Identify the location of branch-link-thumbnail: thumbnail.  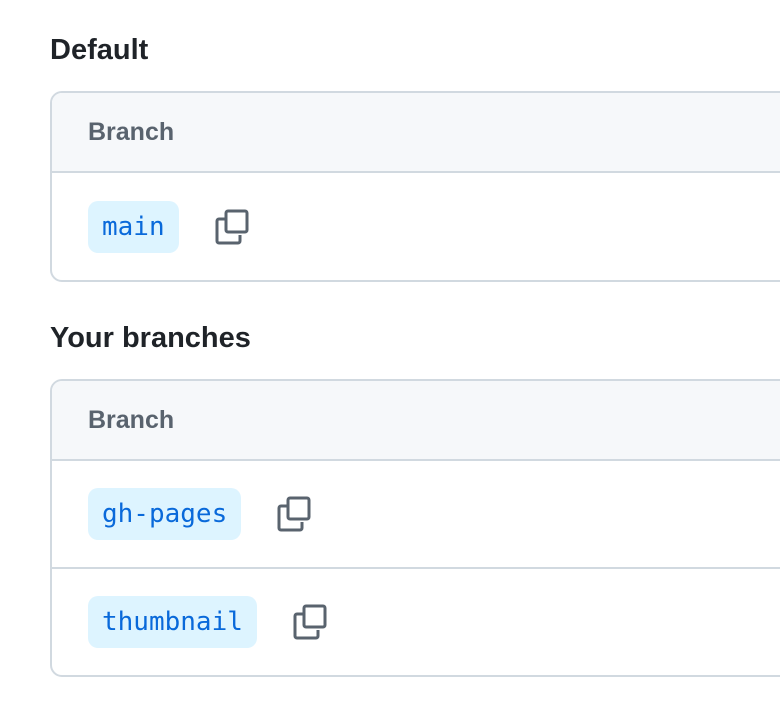
(172, 622).